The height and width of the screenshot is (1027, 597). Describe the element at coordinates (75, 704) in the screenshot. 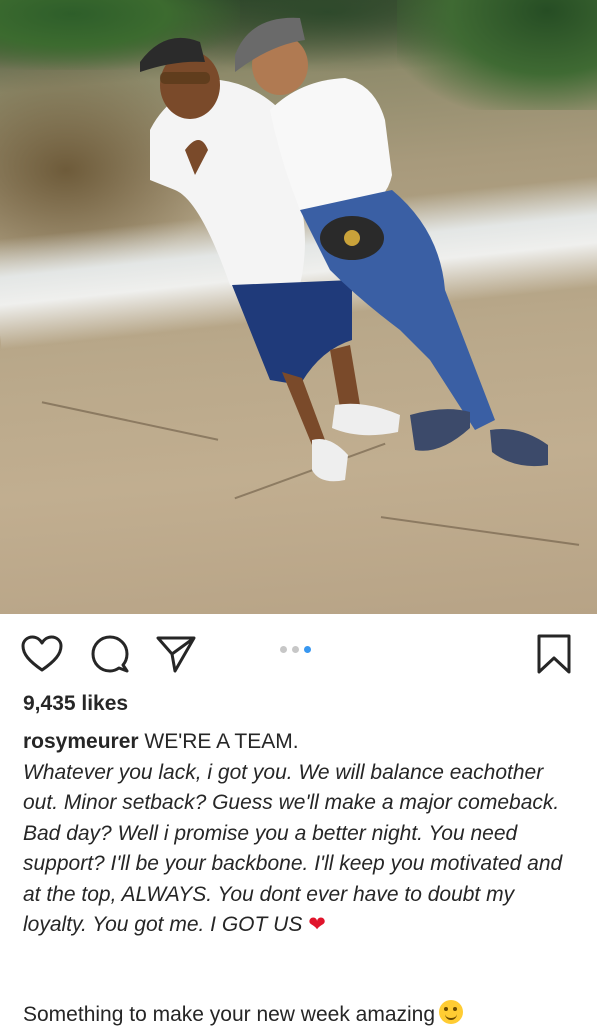

I see `like-count: 9,435 likes` at that location.